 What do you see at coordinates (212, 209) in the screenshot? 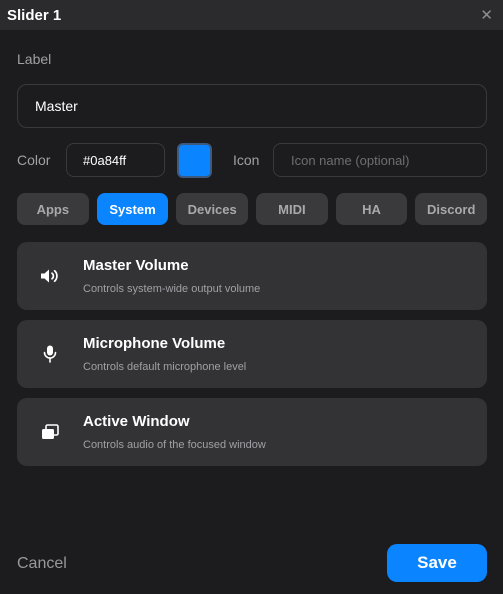
I see `tab-devices: Devices` at bounding box center [212, 209].